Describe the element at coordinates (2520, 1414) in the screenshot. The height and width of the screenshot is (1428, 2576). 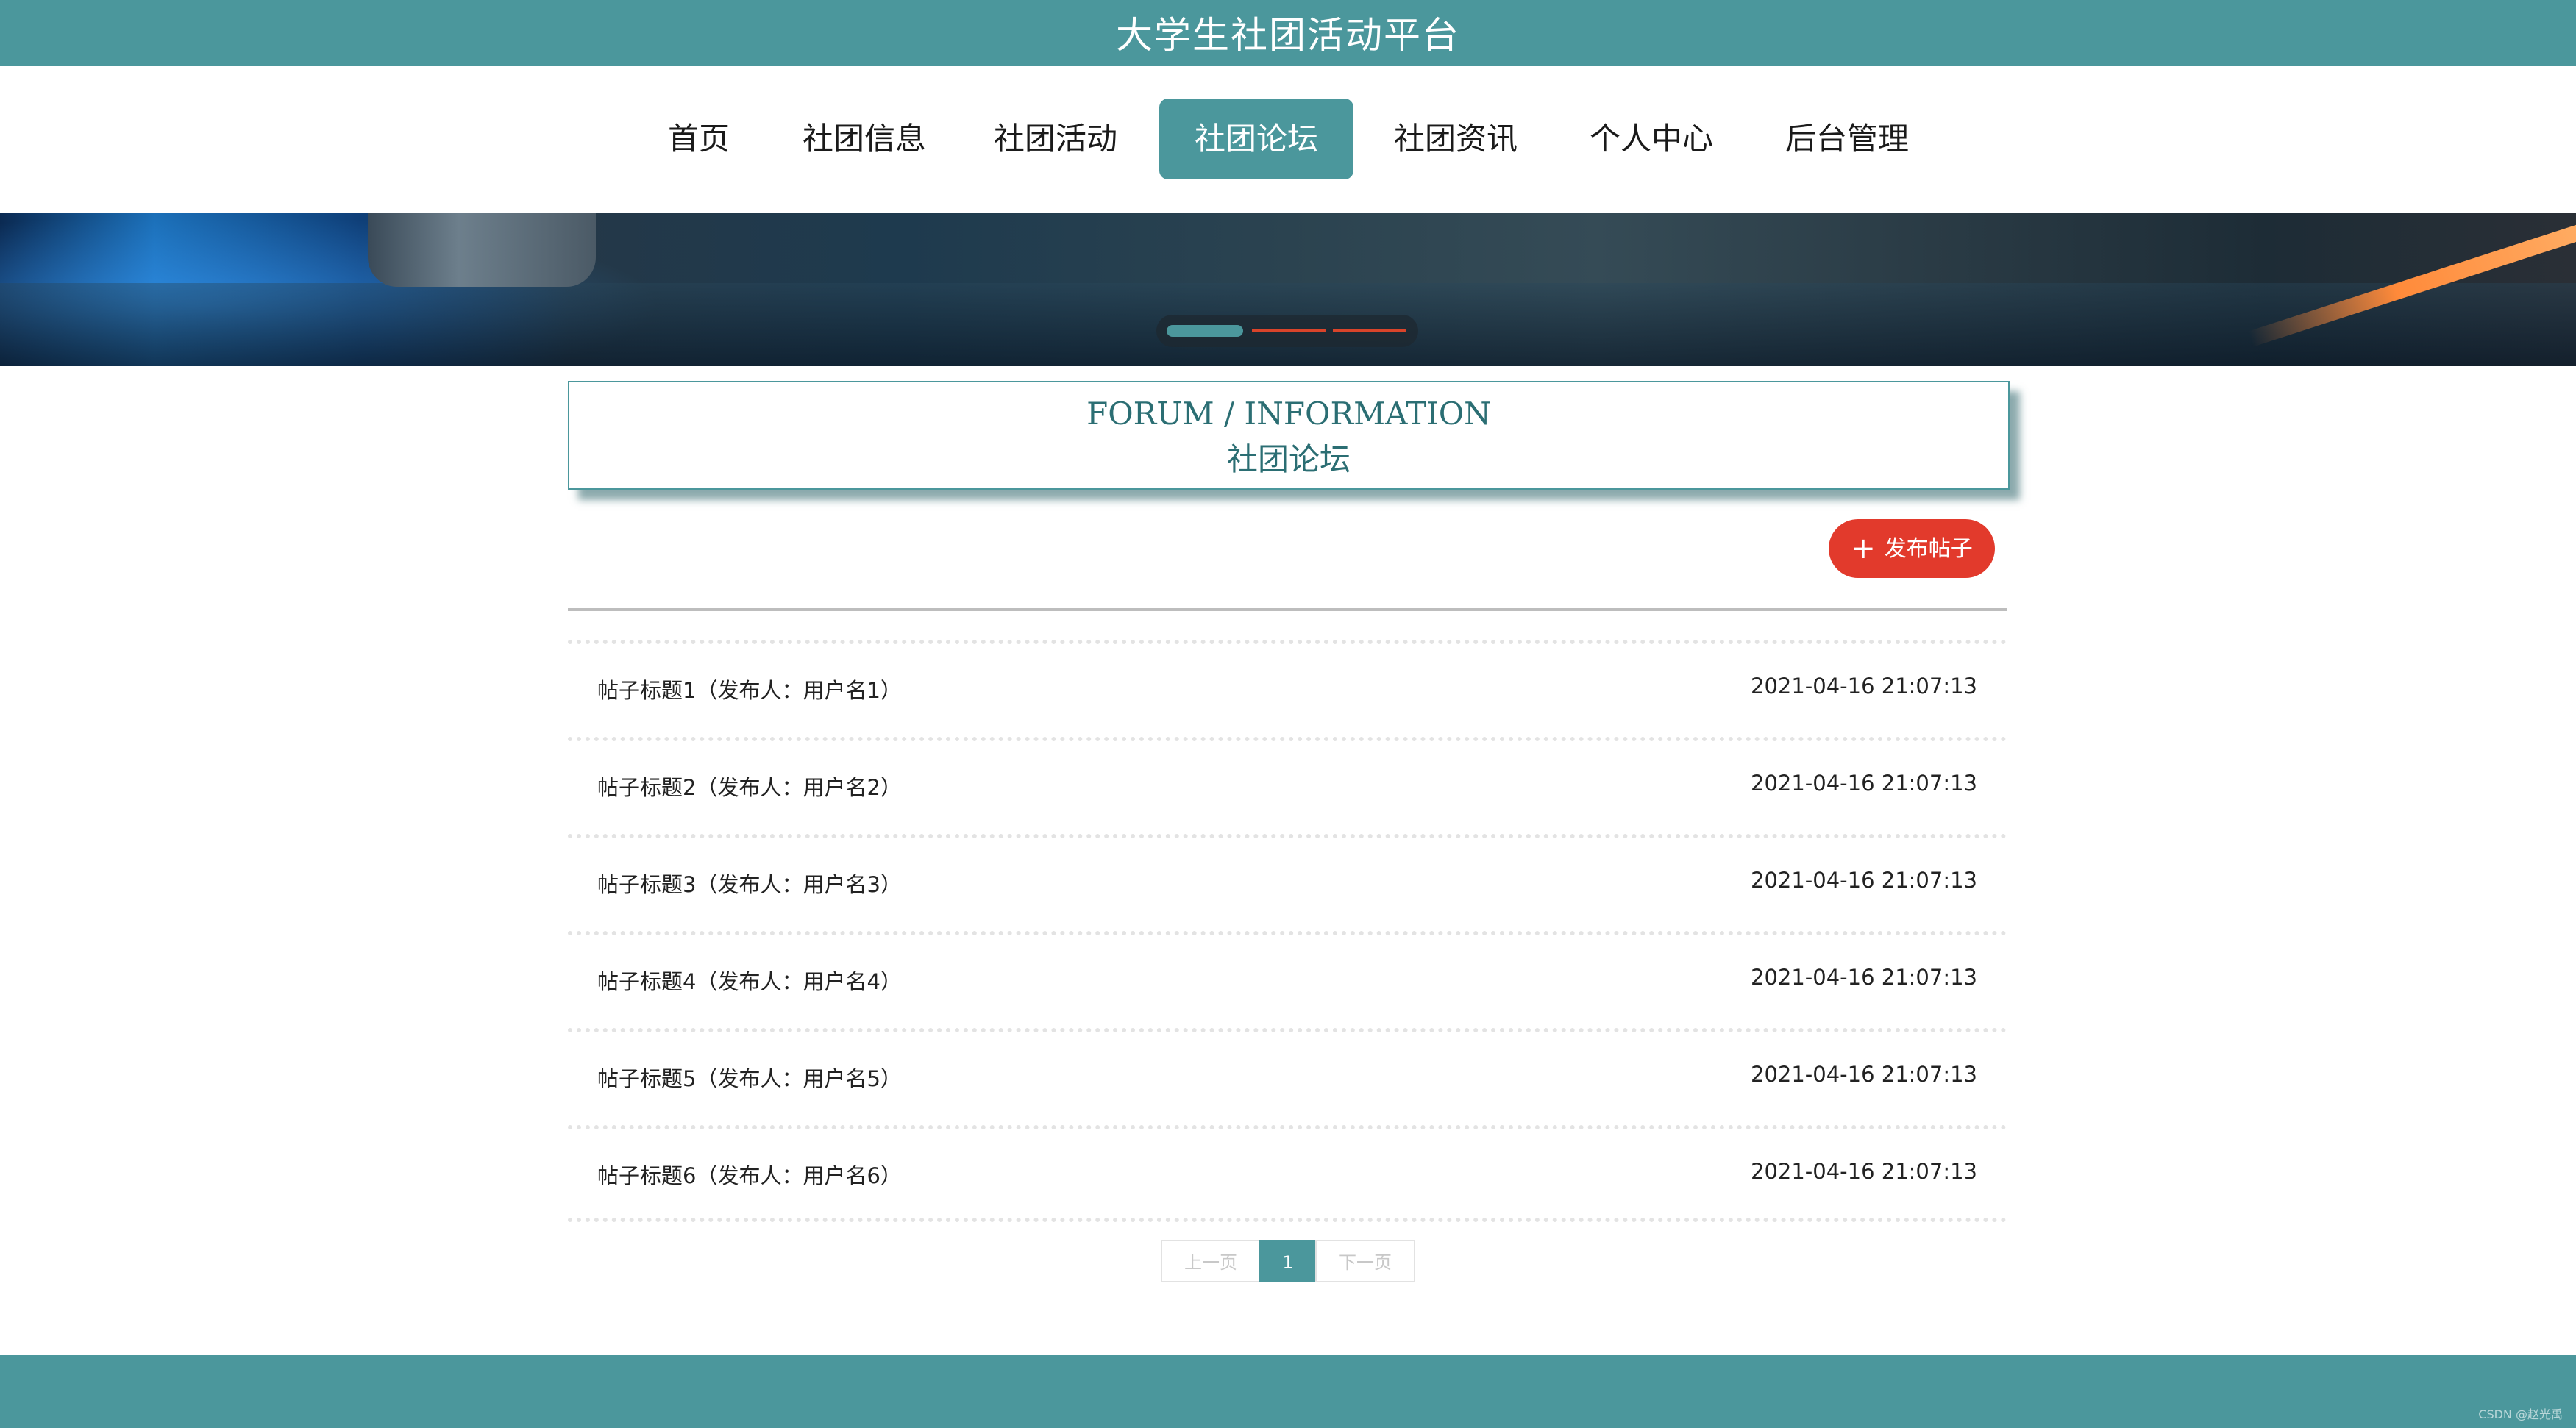
I see `watermark: CSDN @赵光禹` at that location.